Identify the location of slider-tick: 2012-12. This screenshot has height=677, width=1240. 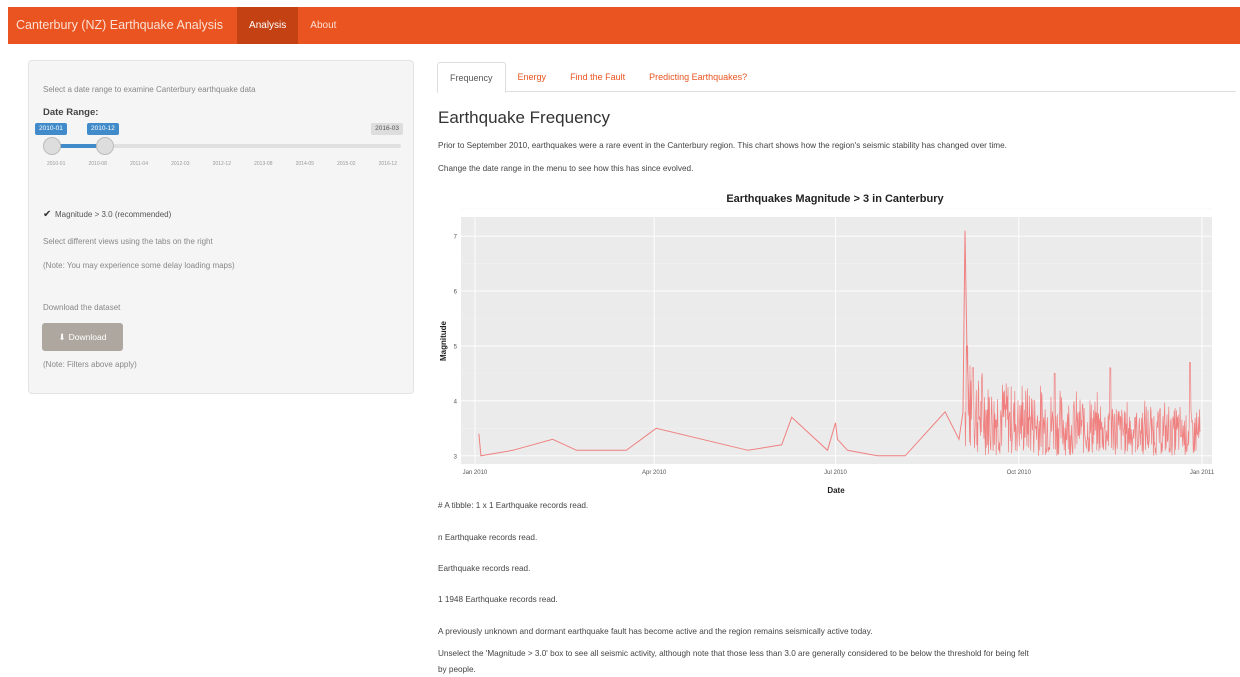
(221, 164).